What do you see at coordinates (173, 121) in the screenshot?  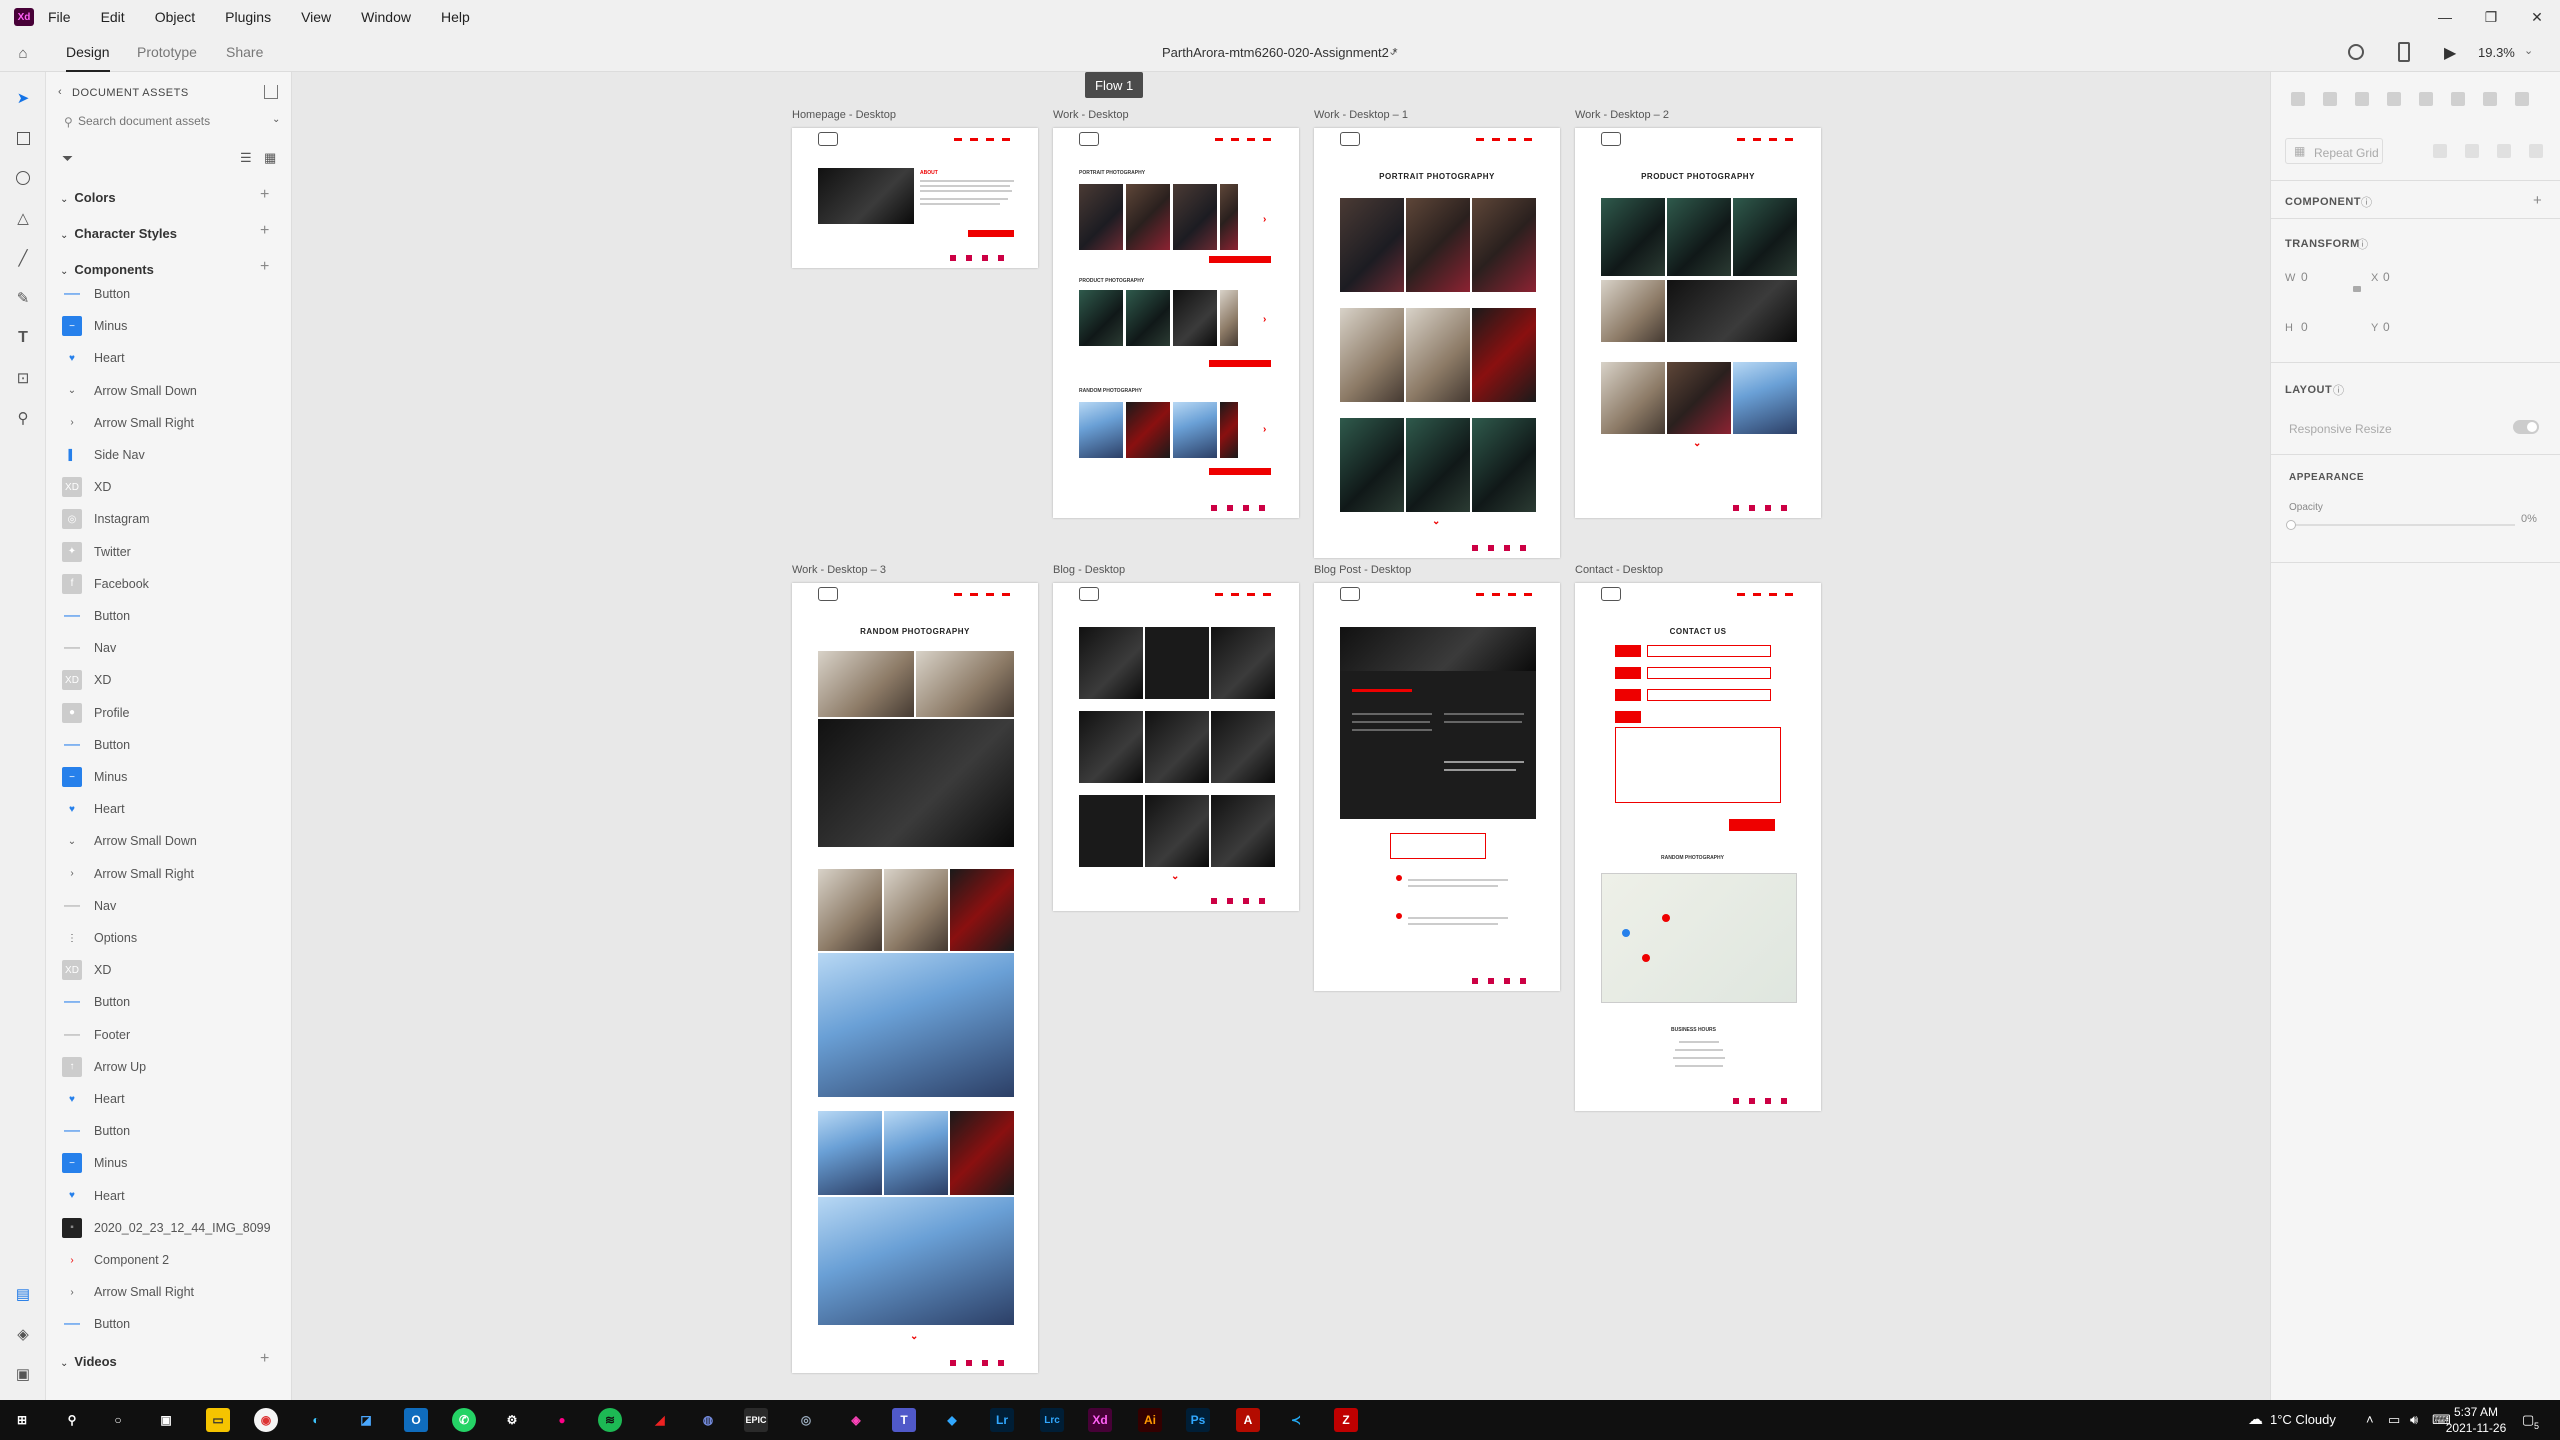 I see `search-input` at bounding box center [173, 121].